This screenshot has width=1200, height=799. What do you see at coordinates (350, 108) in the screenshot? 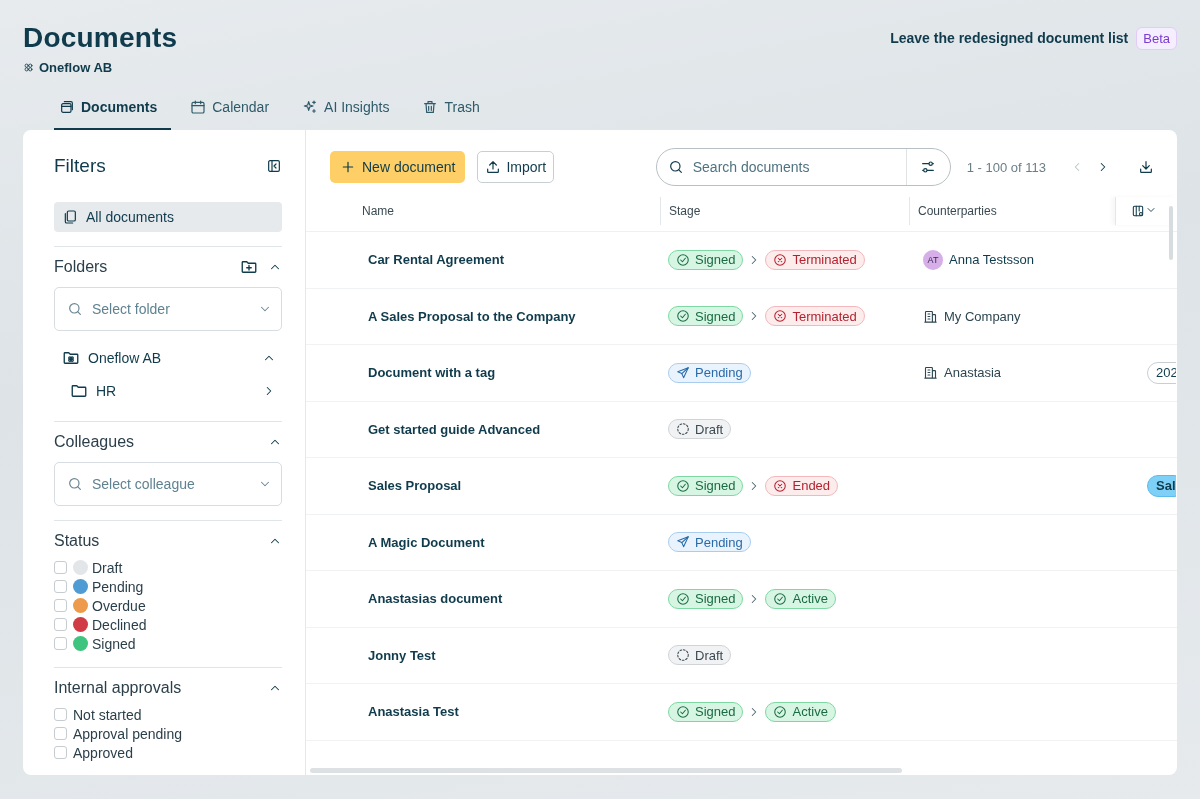
I see `tab: AI Insights` at bounding box center [350, 108].